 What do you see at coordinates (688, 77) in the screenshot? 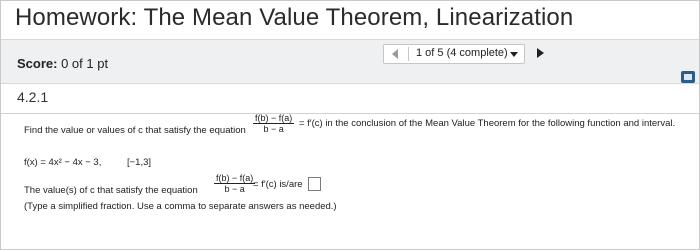
I see `keyboard-help-icon` at bounding box center [688, 77].